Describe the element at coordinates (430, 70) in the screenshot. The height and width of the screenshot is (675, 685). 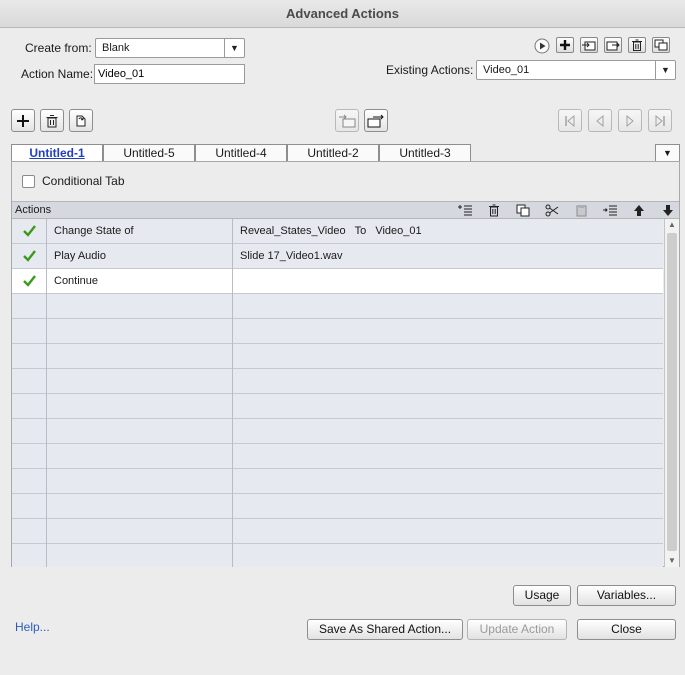
I see `existing-actions-label: Existing Actions:` at that location.